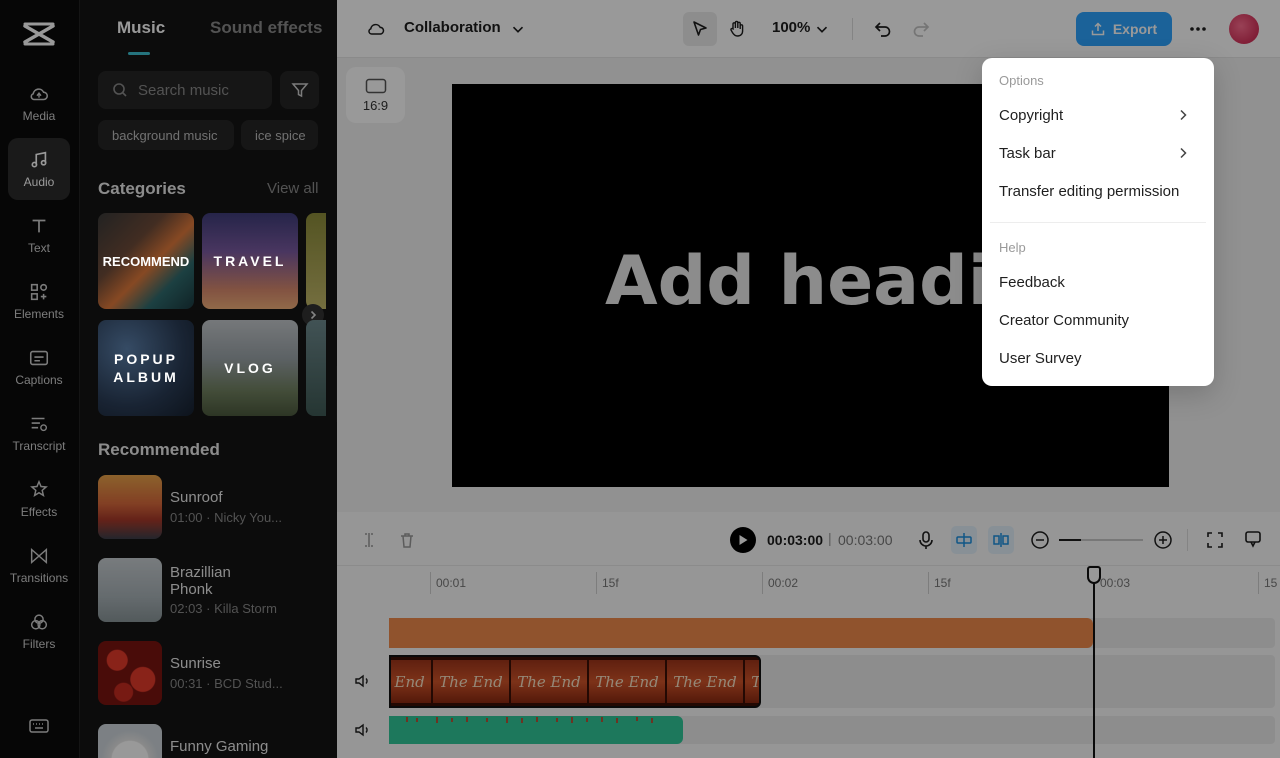  Describe the element at coordinates (146, 261) in the screenshot. I see `category-label-recommend: RECOMMEND` at that location.